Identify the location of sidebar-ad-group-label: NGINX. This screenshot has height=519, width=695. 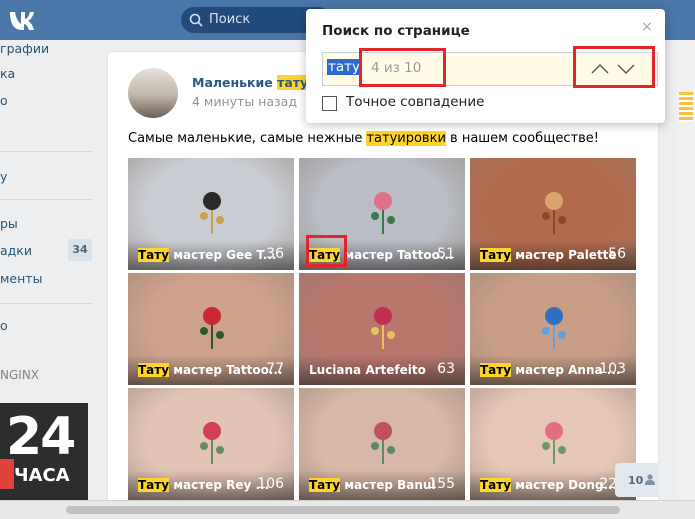
(19, 375).